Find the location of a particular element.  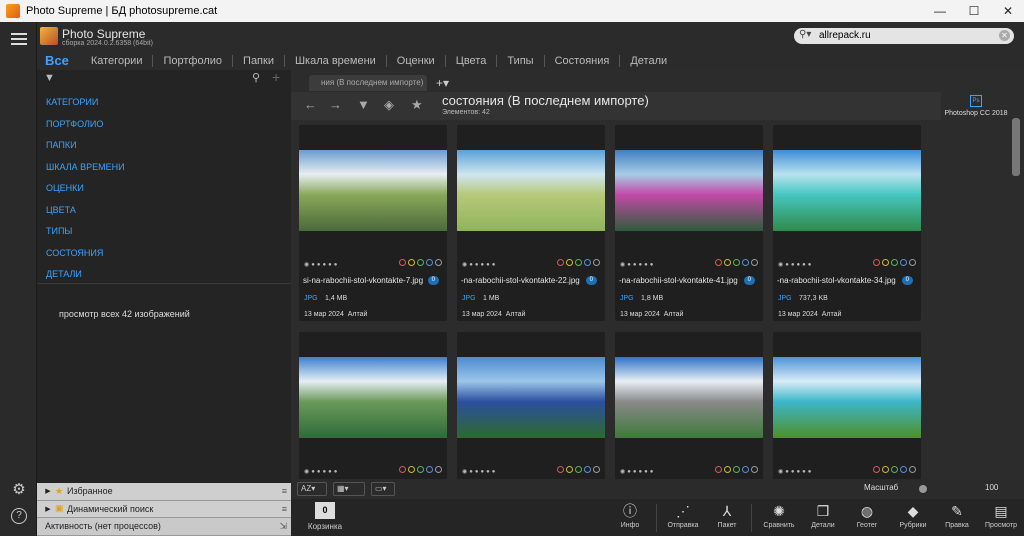

tab-timeline: Шкала времени is located at coordinates (336, 61).